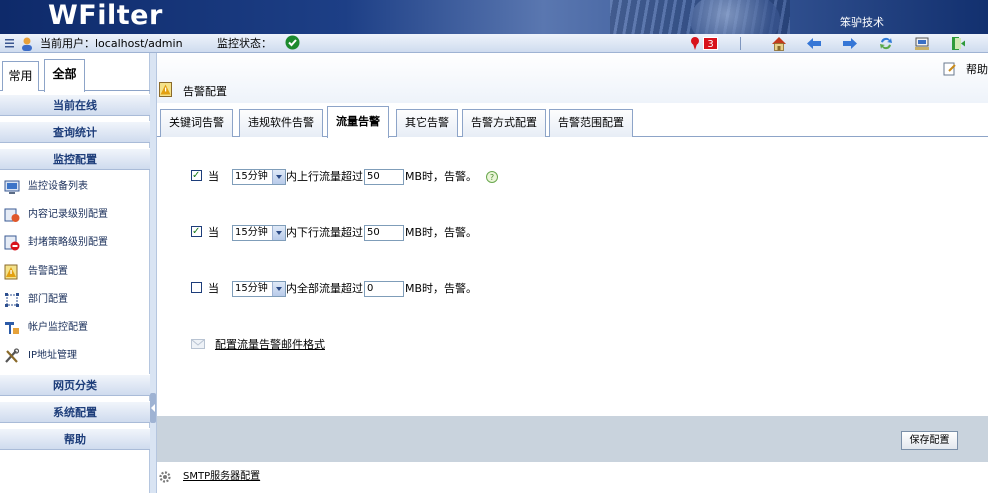 This screenshot has width=988, height=493. I want to click on toolbar-divider, so click(740, 43).